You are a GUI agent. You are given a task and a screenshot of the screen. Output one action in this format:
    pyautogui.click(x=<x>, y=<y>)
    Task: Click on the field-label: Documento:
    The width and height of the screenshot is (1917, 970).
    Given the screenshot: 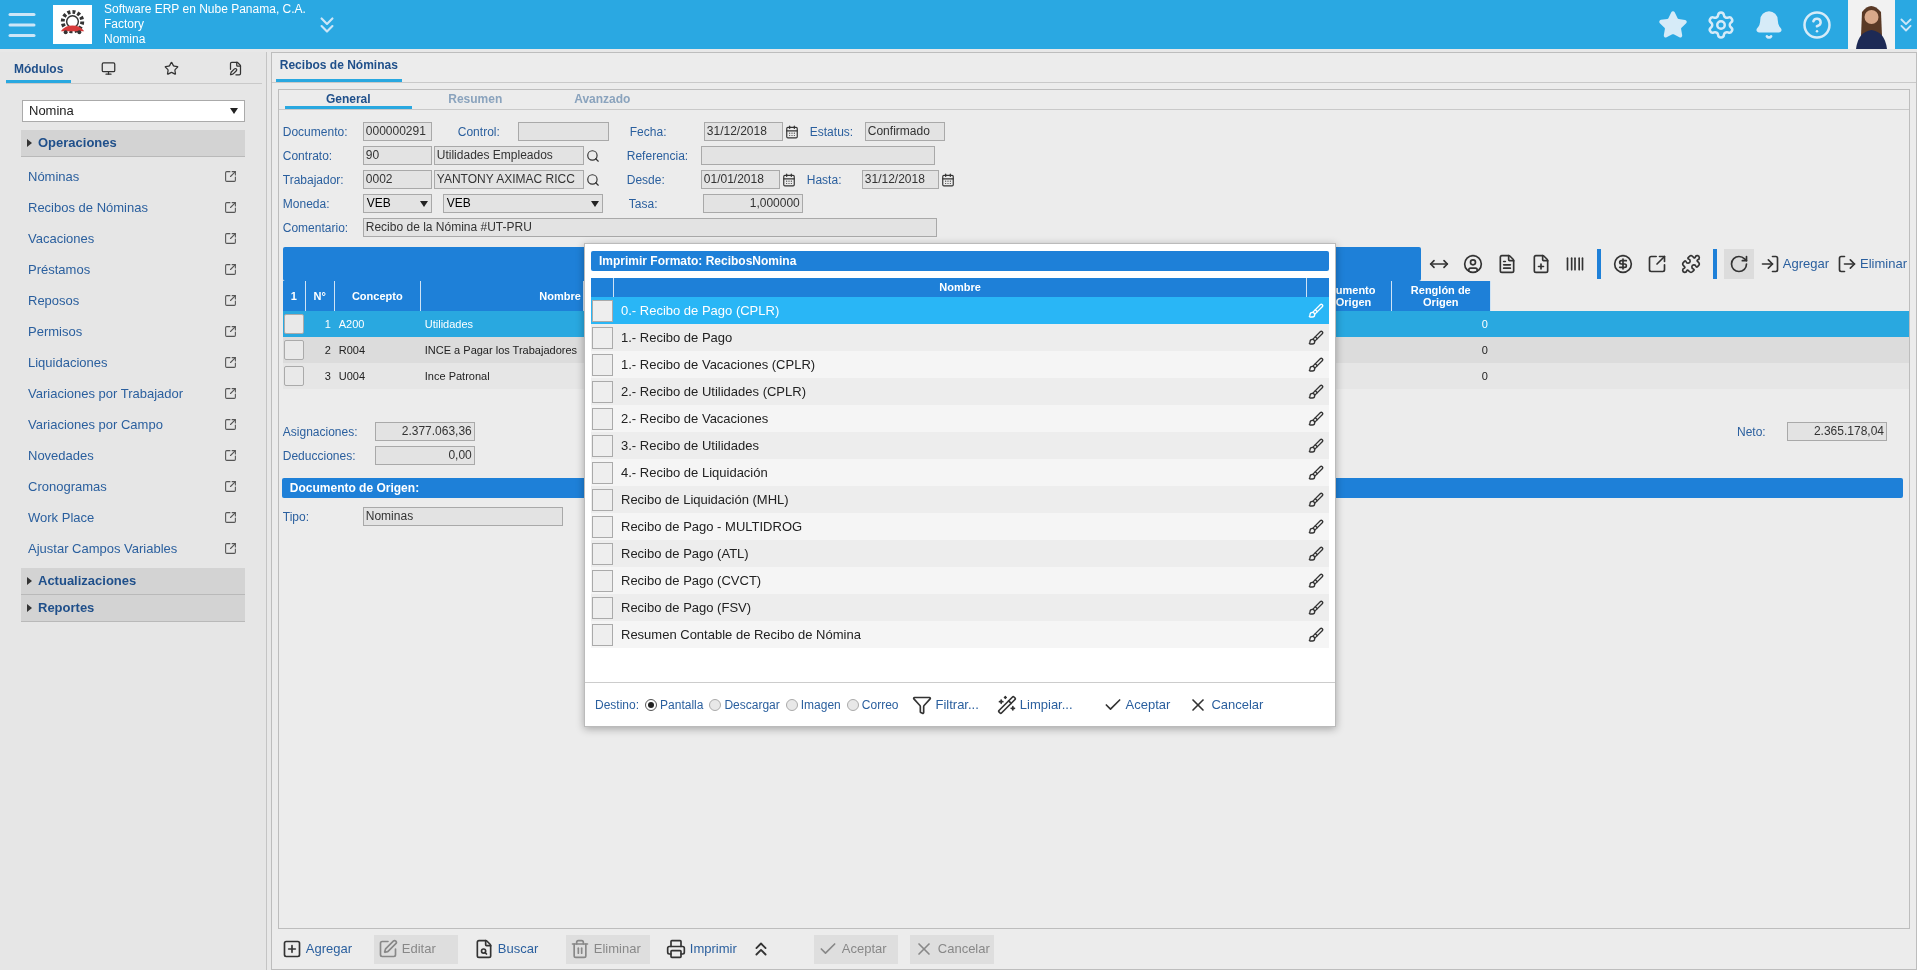 What is the action you would take?
    pyautogui.click(x=315, y=132)
    